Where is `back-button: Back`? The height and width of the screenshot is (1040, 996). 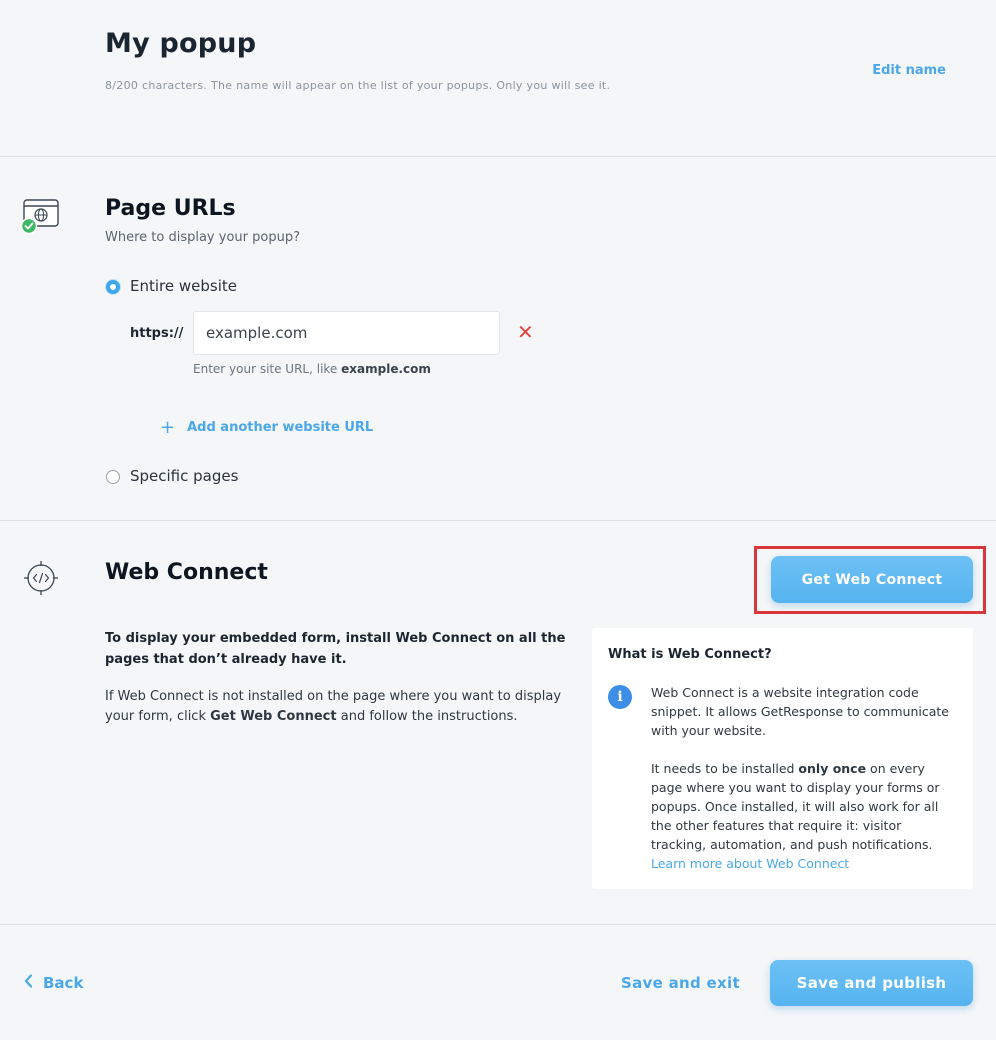
back-button: Back is located at coordinates (53, 983).